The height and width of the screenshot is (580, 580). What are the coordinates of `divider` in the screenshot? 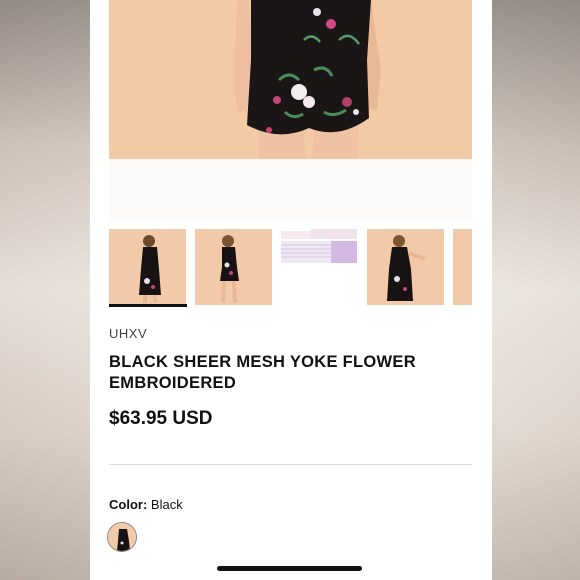 It's located at (290, 464).